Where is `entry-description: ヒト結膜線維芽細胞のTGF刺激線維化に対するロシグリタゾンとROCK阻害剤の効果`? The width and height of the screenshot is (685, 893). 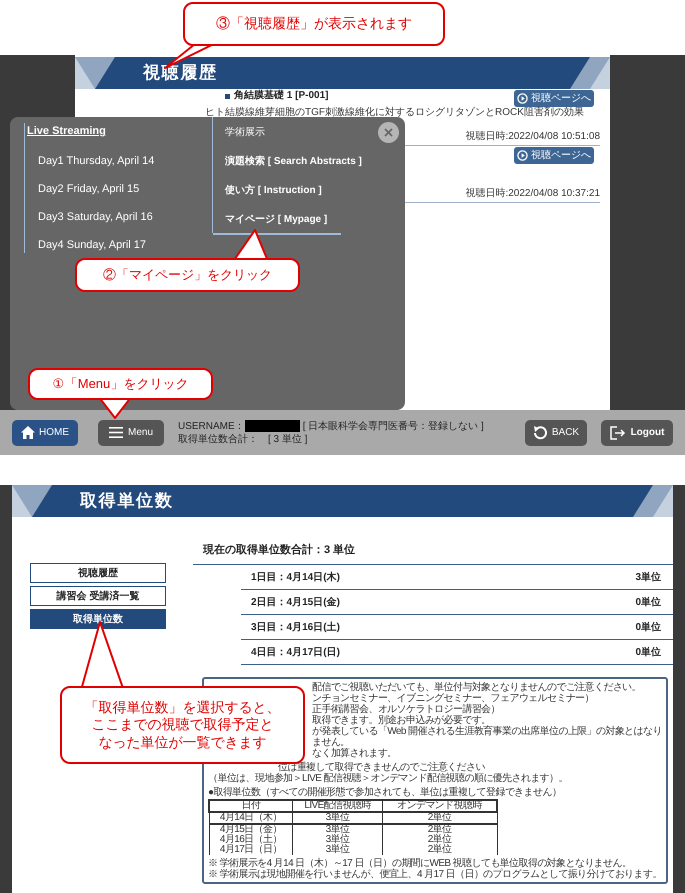 entry-description: ヒト結膜線維芽細胞のTGF刺激線維化に対するロシグリタゾンとROCK阻害剤の効果 is located at coordinates (394, 112).